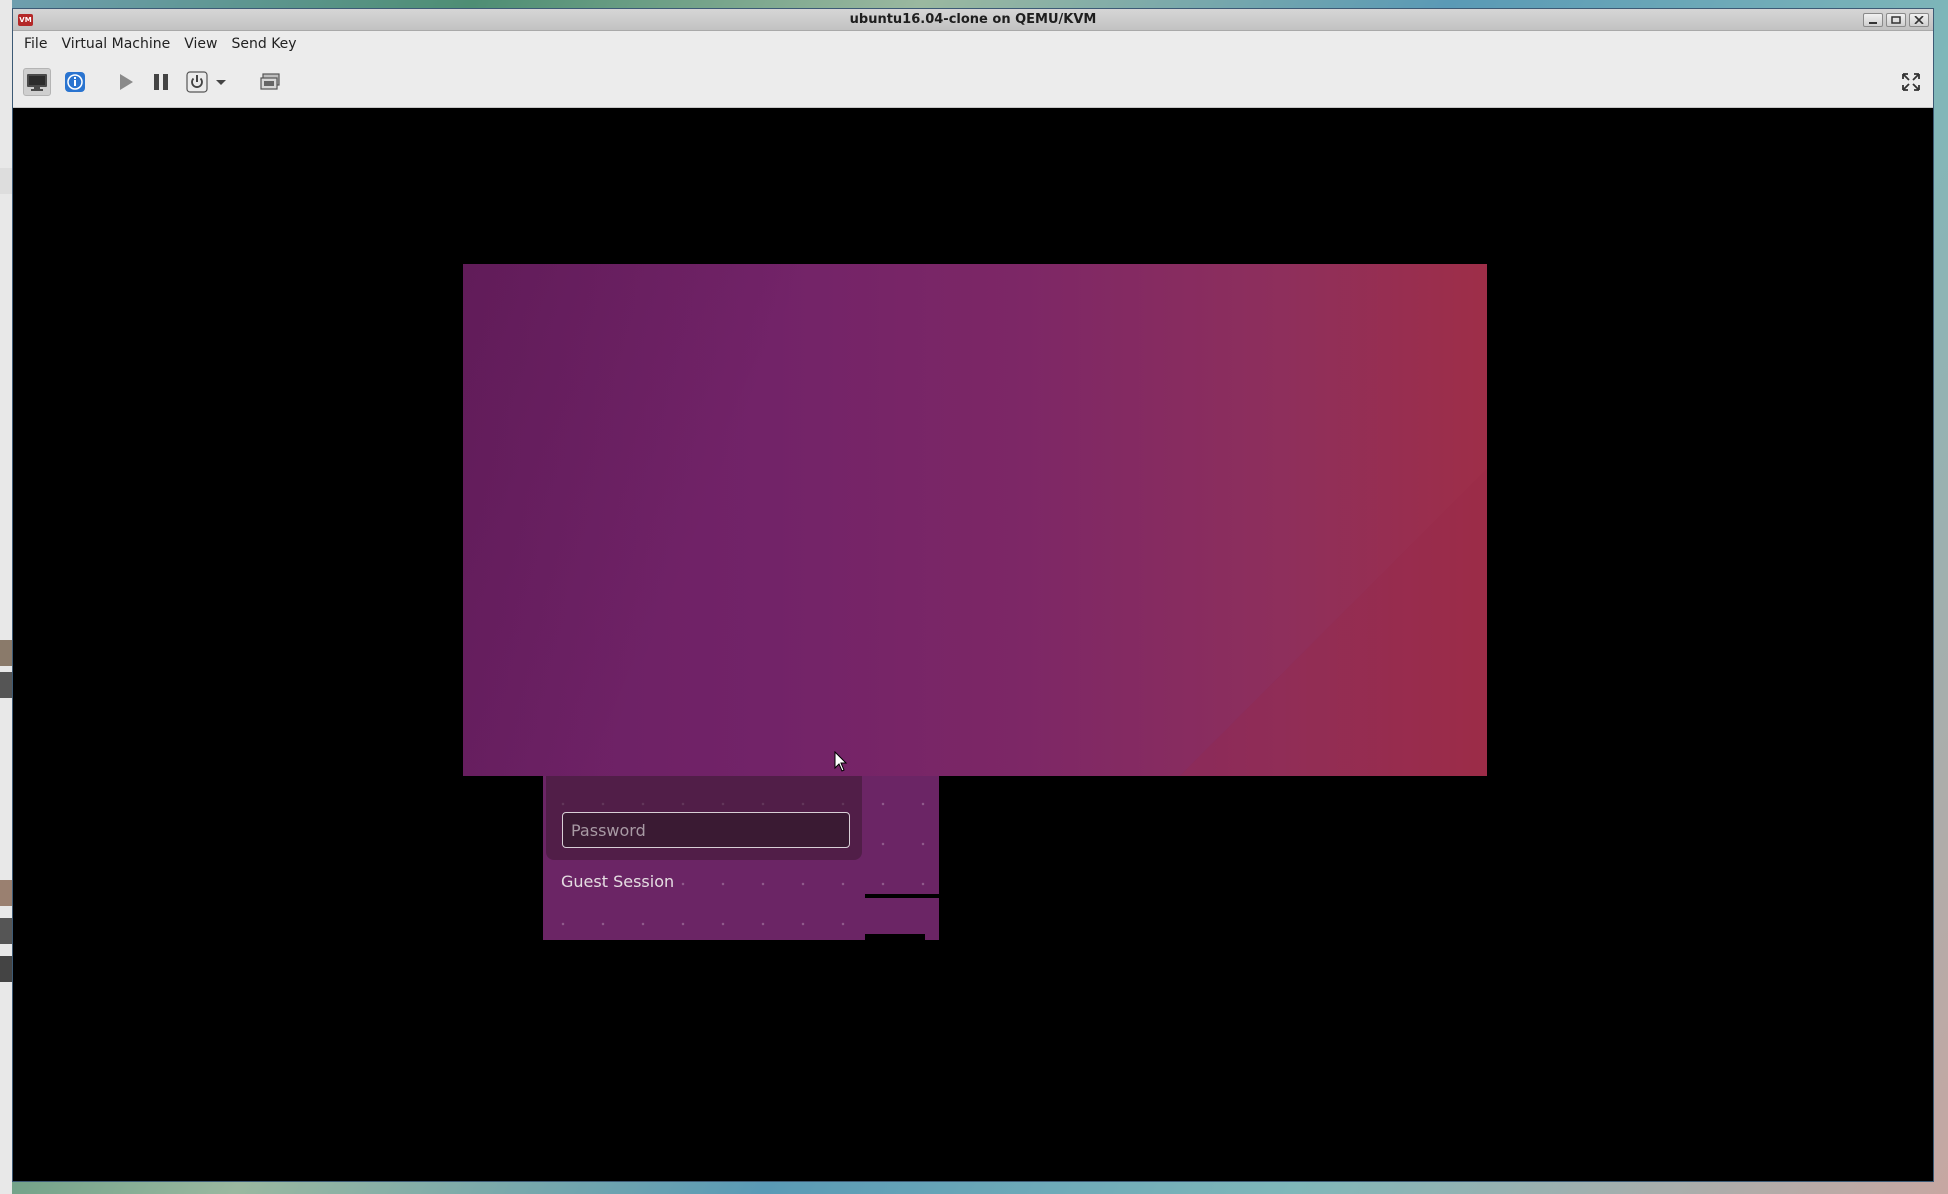  I want to click on host-desktop-strip, so click(6, 597).